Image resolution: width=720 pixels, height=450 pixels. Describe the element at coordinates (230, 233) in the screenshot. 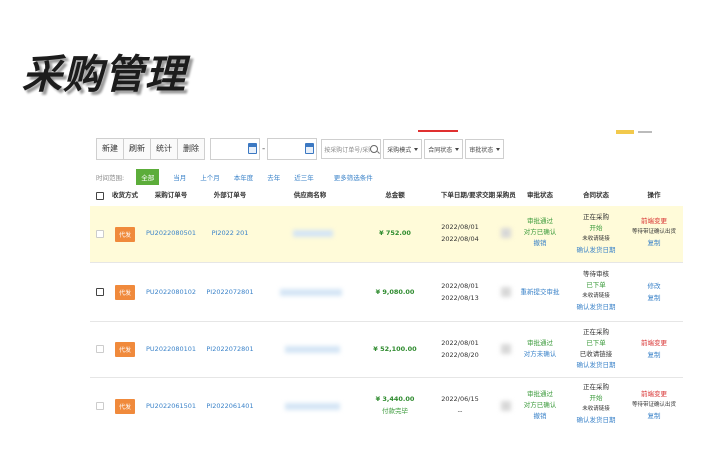

I see `ext-number-link: PI2022 201` at that location.